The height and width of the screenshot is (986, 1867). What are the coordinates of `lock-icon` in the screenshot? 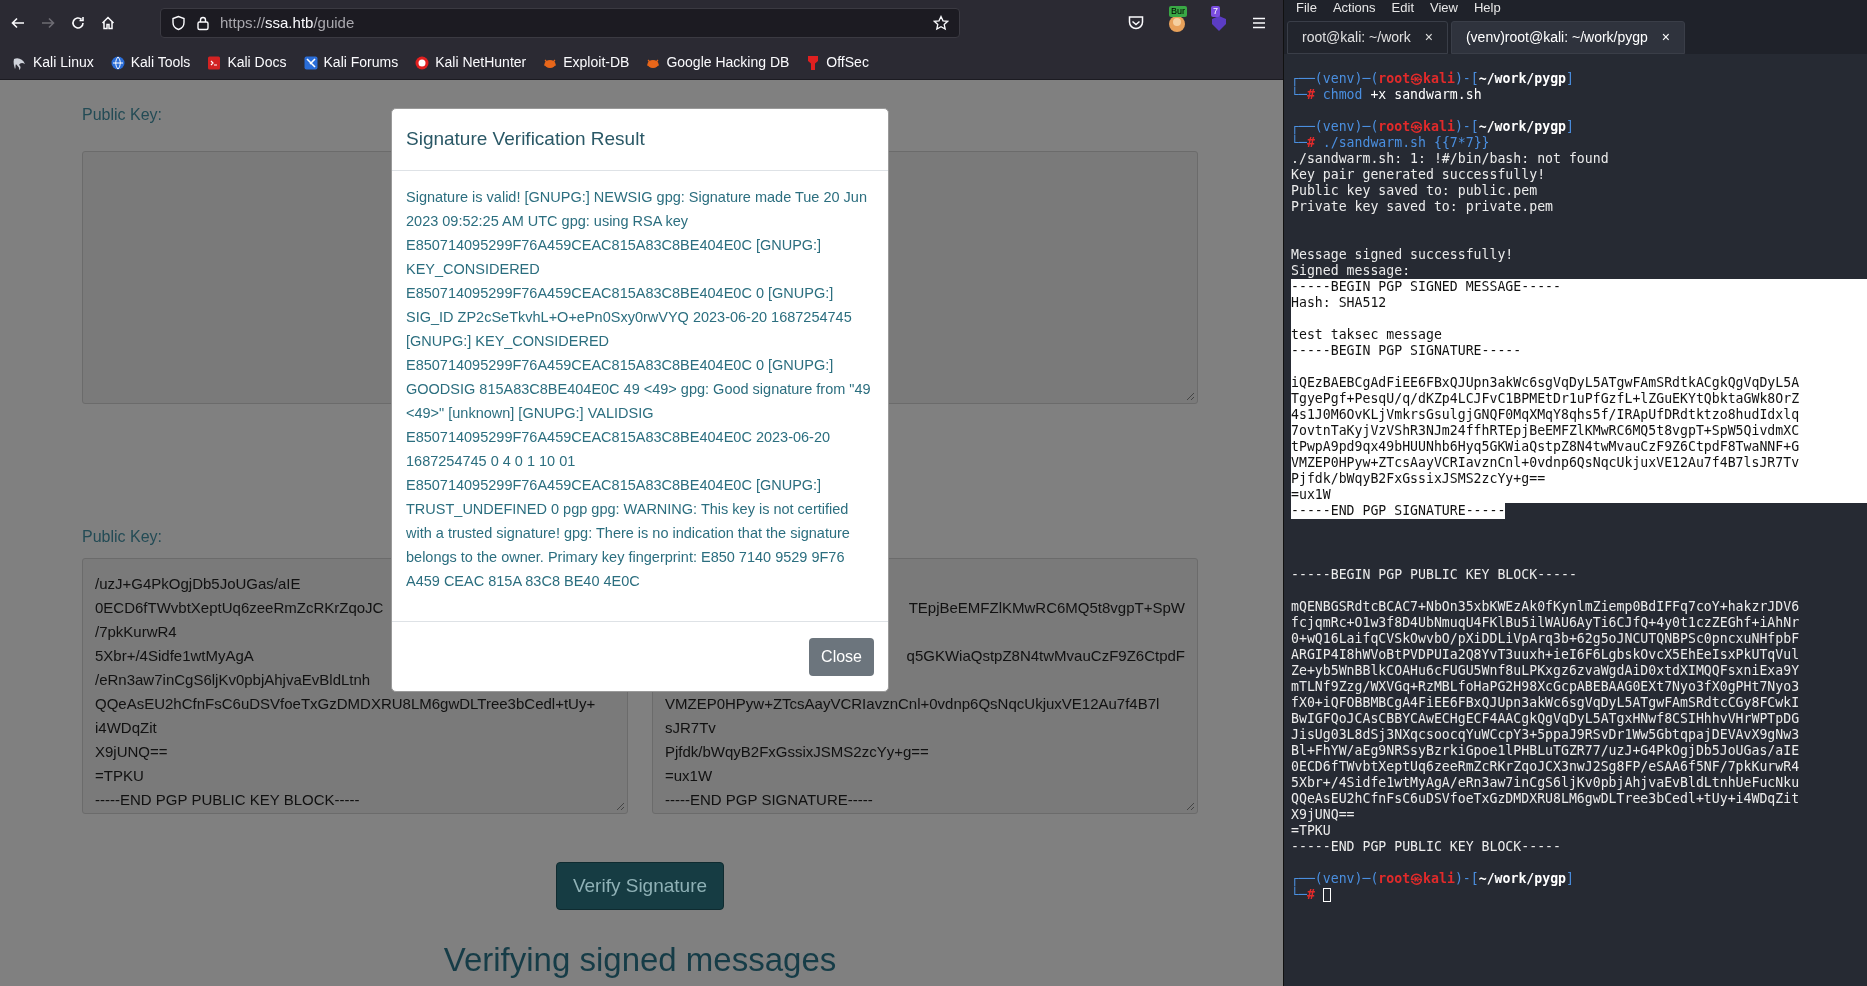 It's located at (203, 23).